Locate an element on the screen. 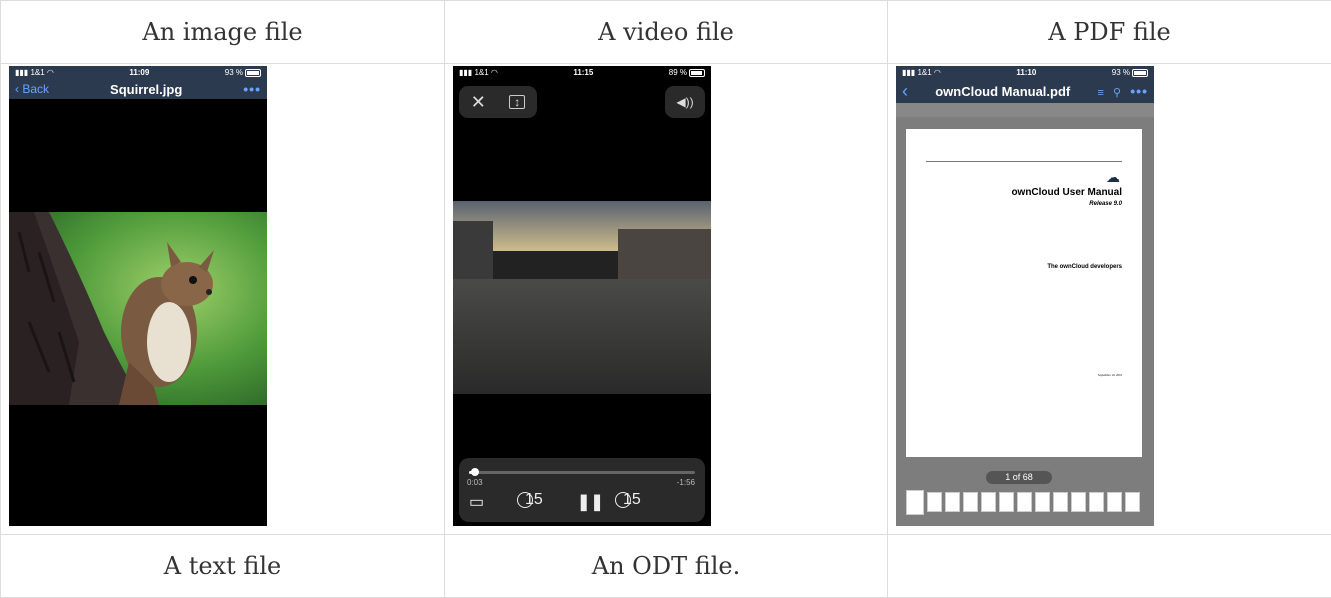 Image resolution: width=1331 pixels, height=598 pixels. owncloud-logo-icon: ☁ is located at coordinates (1113, 177).